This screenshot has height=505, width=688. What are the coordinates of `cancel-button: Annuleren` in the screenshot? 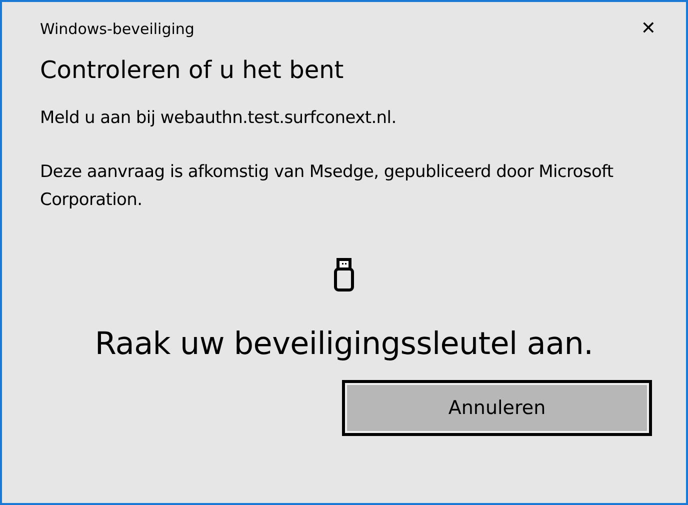 It's located at (497, 408).